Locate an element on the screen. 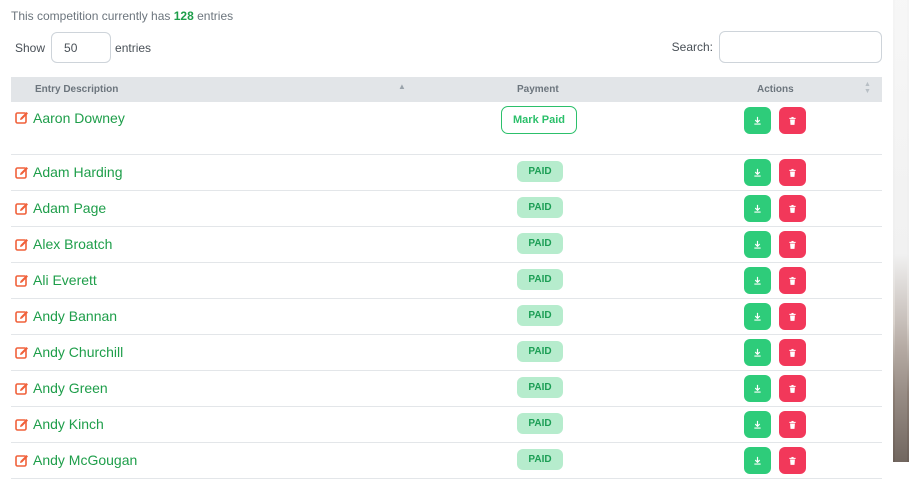 Image resolution: width=909 pixels, height=479 pixels. table-row: Andy Bannan PAID is located at coordinates (446, 317).